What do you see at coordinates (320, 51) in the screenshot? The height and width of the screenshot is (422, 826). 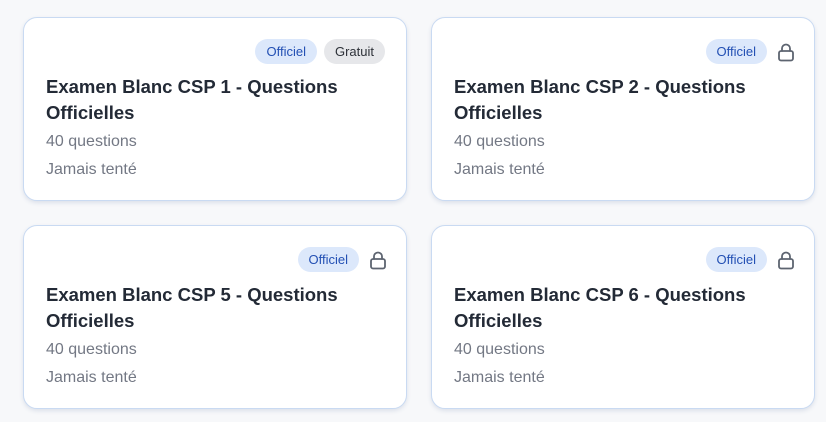 I see `card-badges: Officiel Gratuit` at bounding box center [320, 51].